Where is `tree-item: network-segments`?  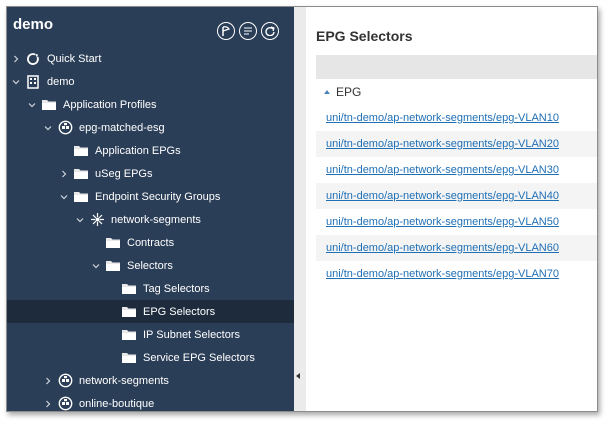 tree-item: network-segments is located at coordinates (168, 380).